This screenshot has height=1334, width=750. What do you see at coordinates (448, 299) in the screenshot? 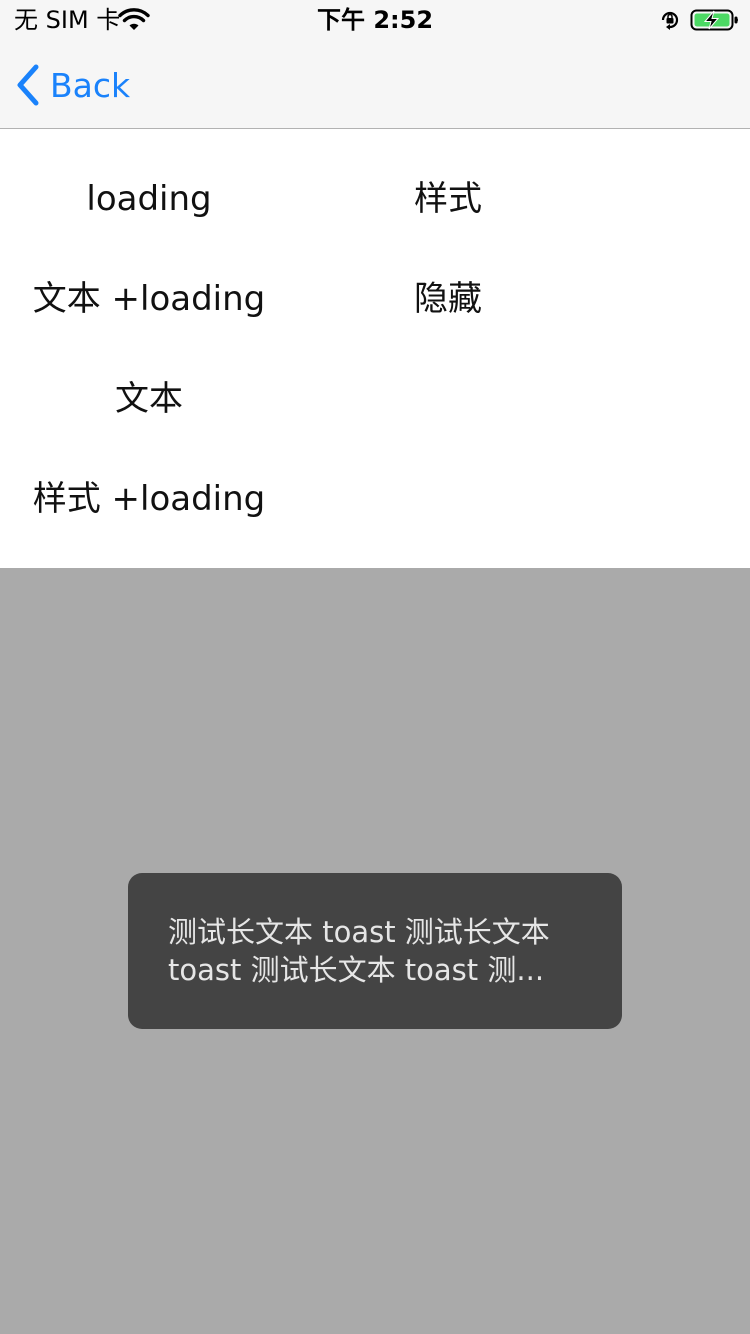
I see `hide-button: 隐藏` at bounding box center [448, 299].